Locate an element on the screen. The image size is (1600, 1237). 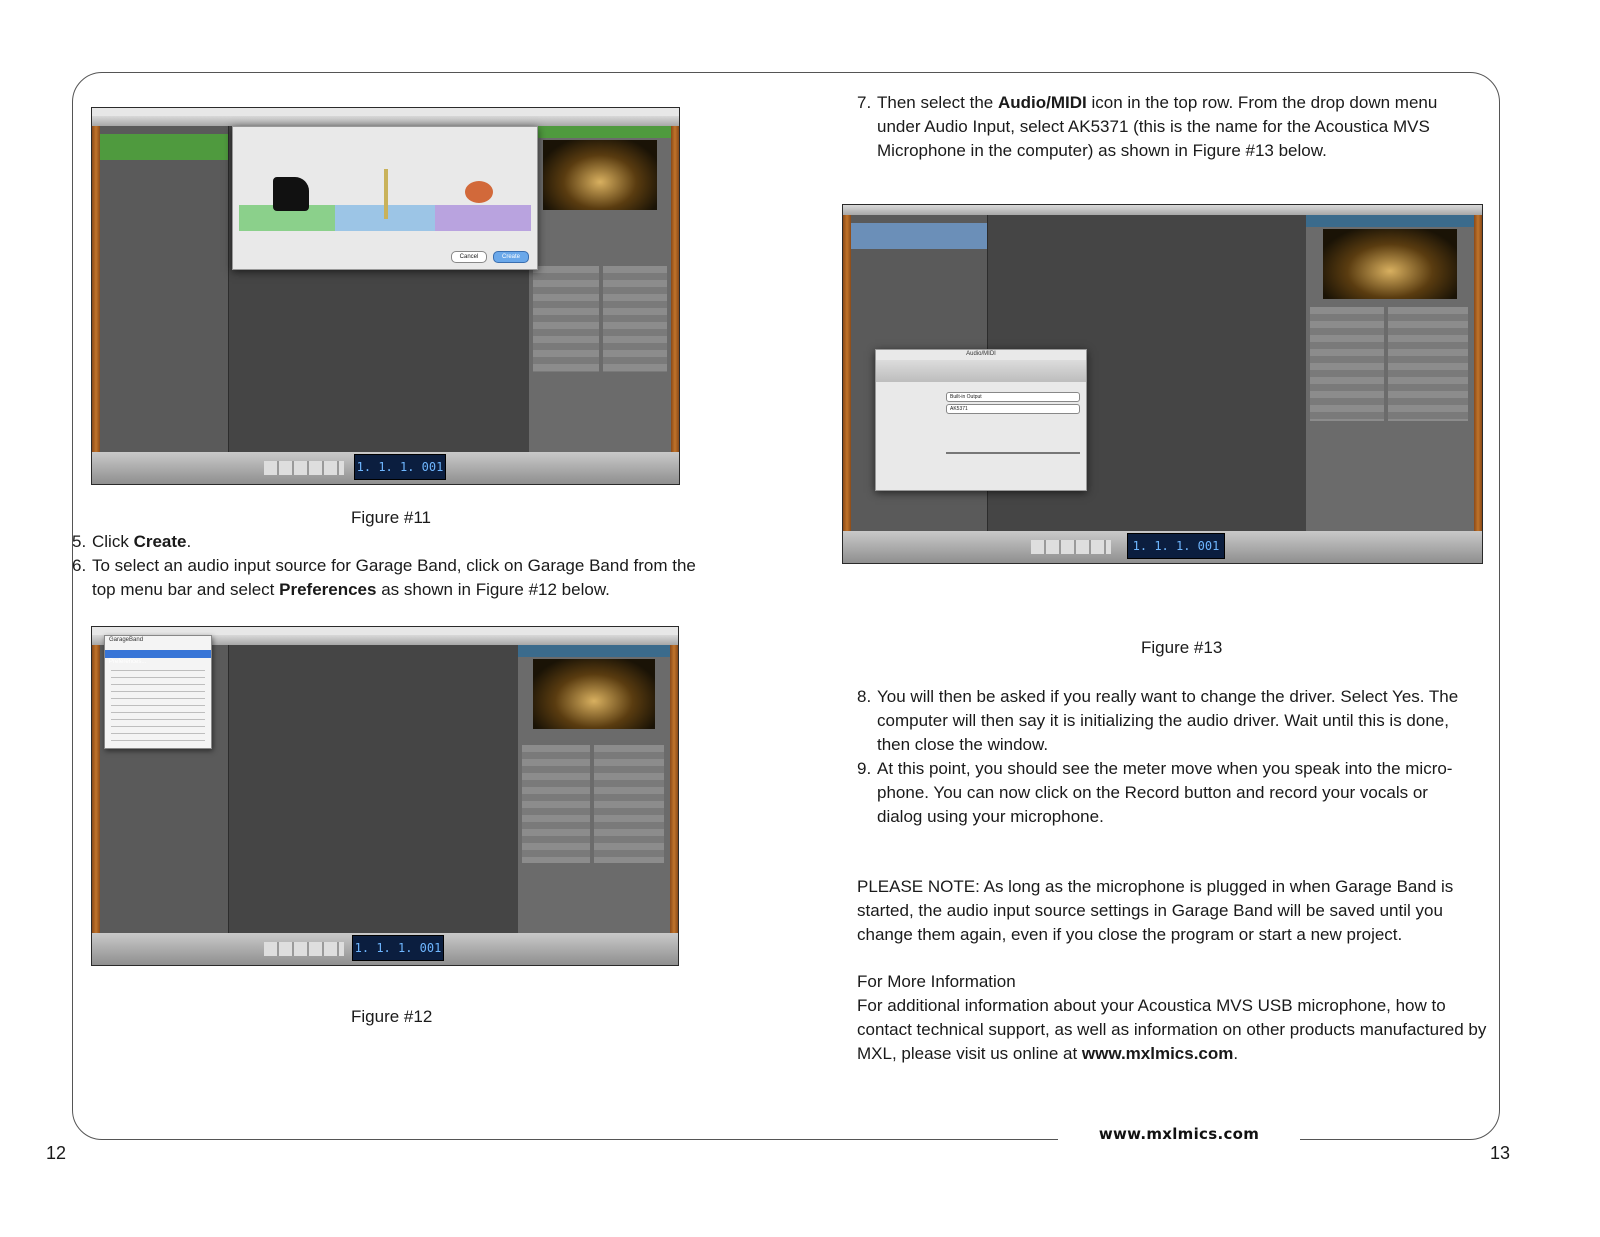
dialog-title: Audio/MIDI is located at coordinates (981, 354).